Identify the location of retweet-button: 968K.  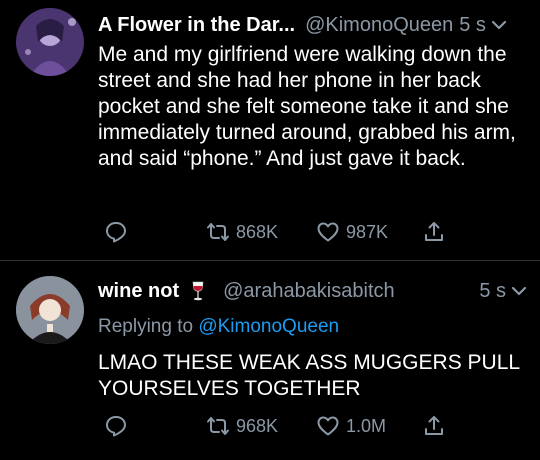
(242, 426).